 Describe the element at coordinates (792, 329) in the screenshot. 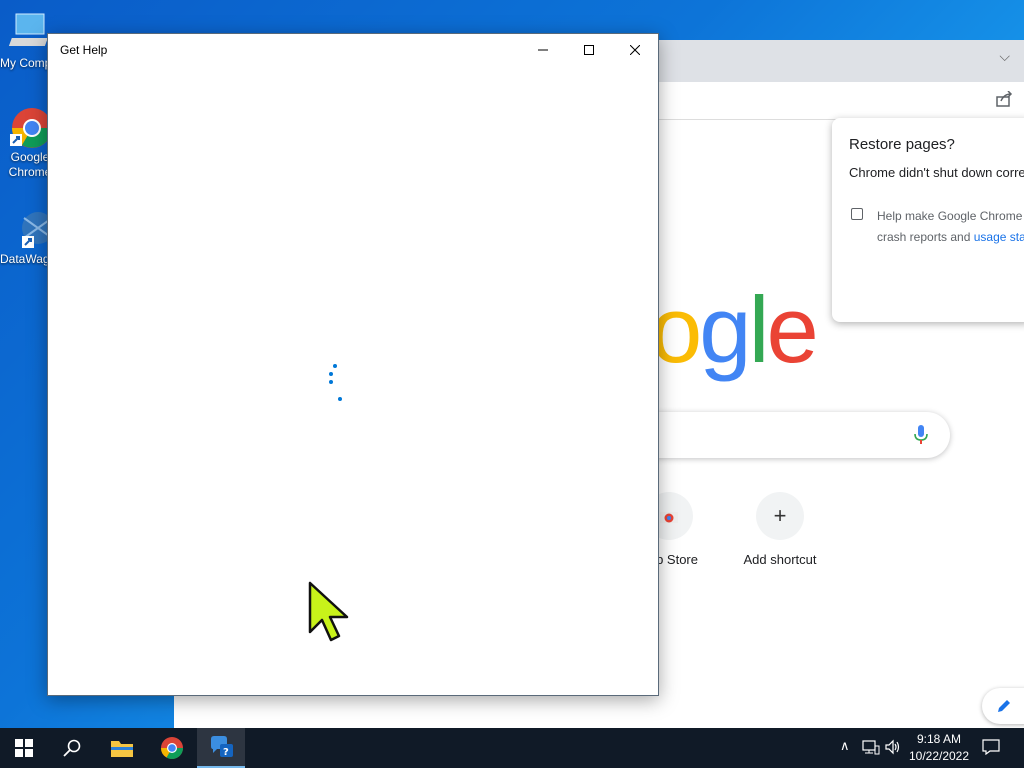

I see `logo-letter: e` at that location.